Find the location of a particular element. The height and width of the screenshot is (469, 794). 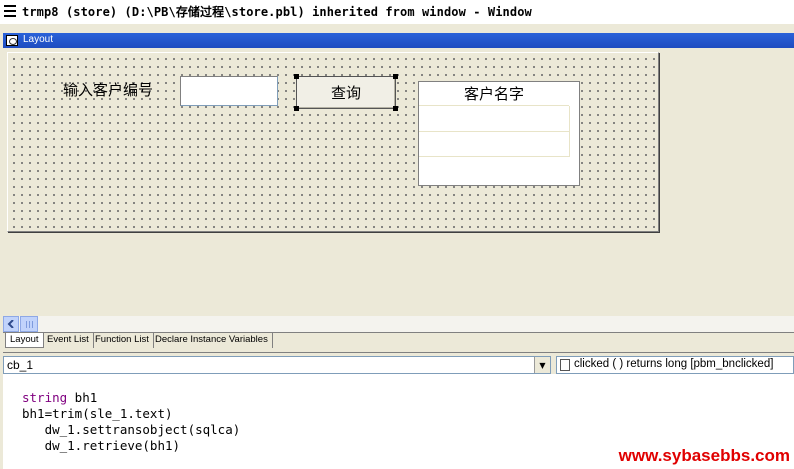

layout-panel-header: Layout is located at coordinates (398, 40).